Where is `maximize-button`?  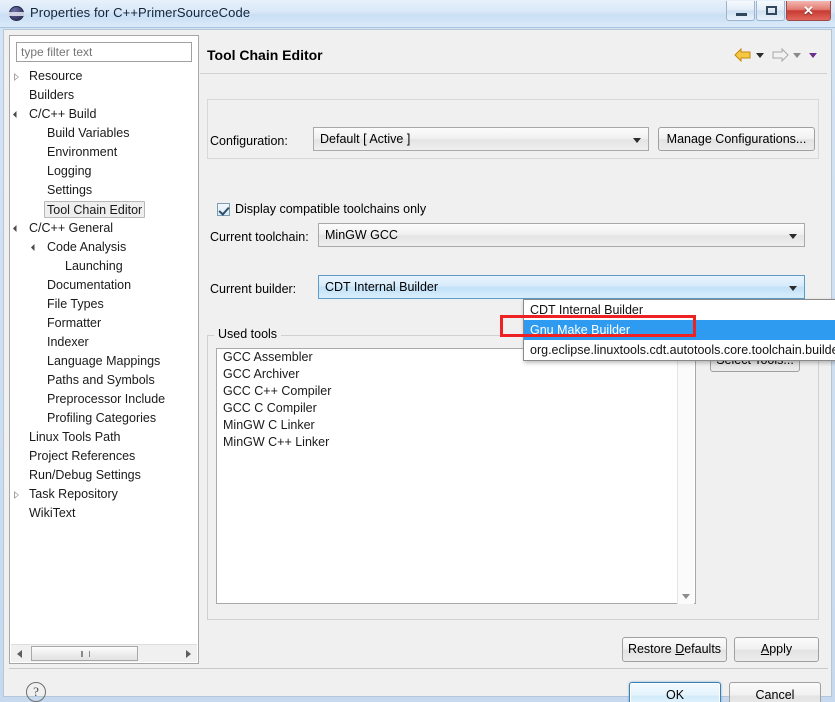 maximize-button is located at coordinates (770, 11).